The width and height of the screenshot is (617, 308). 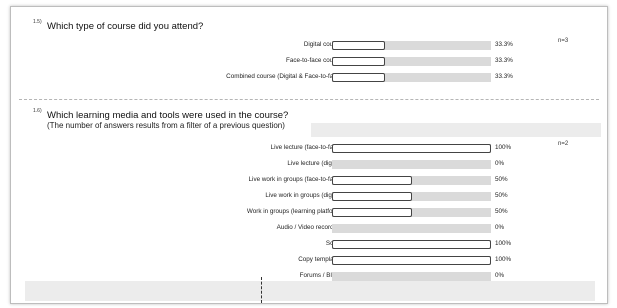 I want to click on answer-row: Live work in groups (face-to-face) 50%, so click(x=309, y=181).